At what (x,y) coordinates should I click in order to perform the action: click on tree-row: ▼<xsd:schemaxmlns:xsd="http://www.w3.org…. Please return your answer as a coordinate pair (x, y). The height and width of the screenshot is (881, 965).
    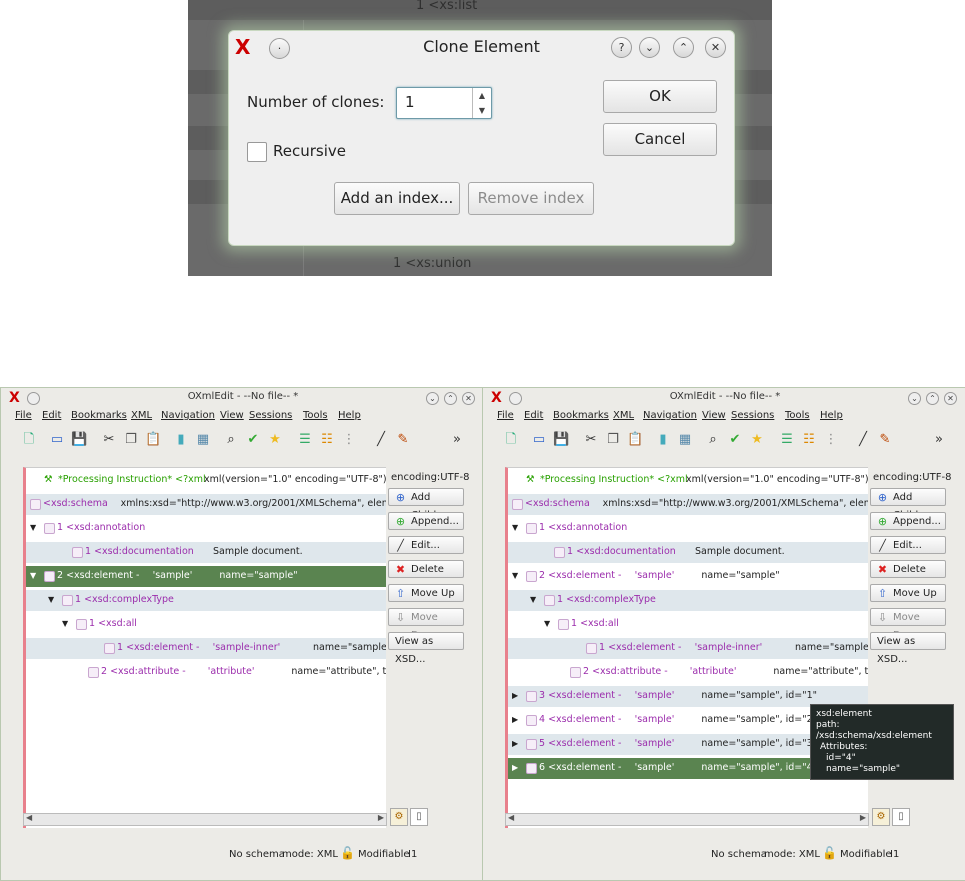
    Looking at the image, I should click on (688, 504).